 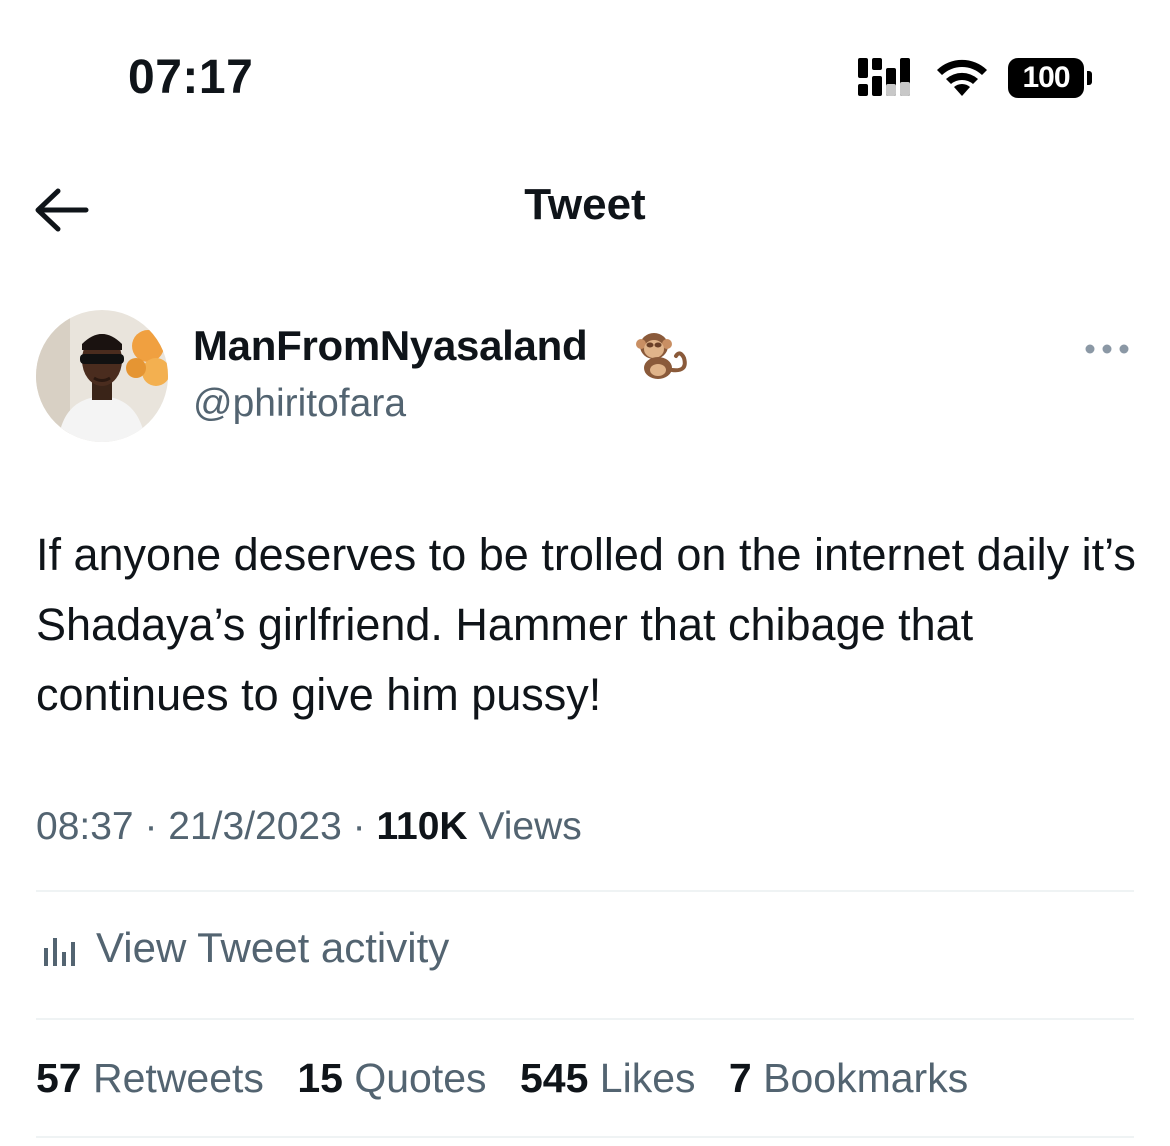 I want to click on view-tweet-activity-label: View Tweet activity, so click(x=273, y=947).